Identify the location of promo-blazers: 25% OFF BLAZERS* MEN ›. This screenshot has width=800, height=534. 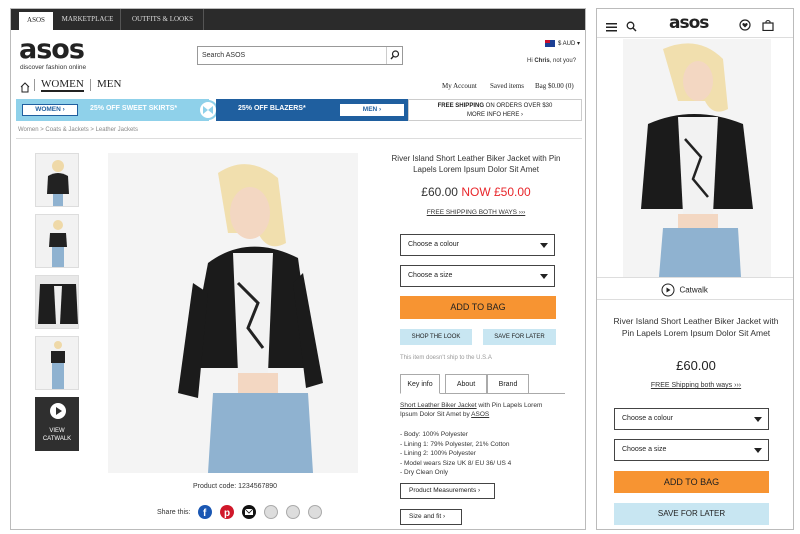
(312, 110).